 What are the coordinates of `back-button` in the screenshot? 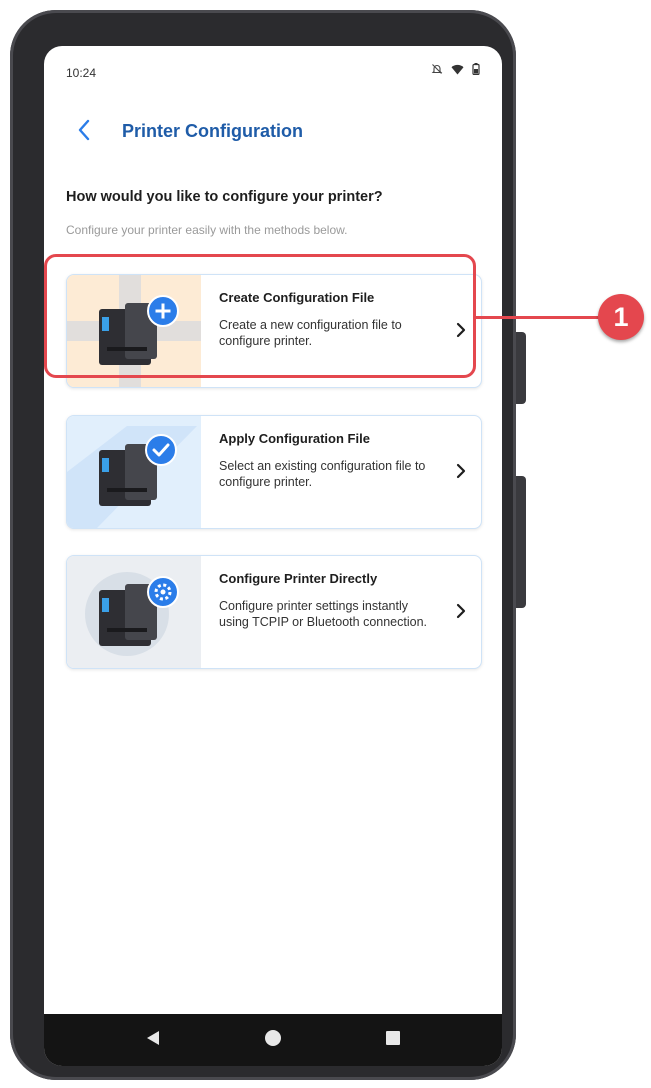 It's located at (84, 132).